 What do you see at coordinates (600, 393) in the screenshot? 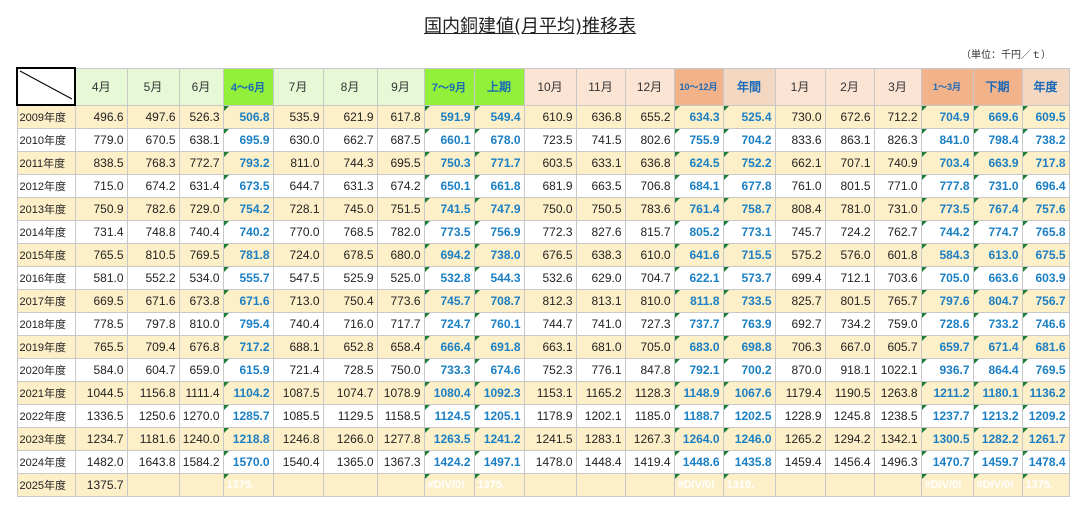
I see `table-cell: 1165.2` at bounding box center [600, 393].